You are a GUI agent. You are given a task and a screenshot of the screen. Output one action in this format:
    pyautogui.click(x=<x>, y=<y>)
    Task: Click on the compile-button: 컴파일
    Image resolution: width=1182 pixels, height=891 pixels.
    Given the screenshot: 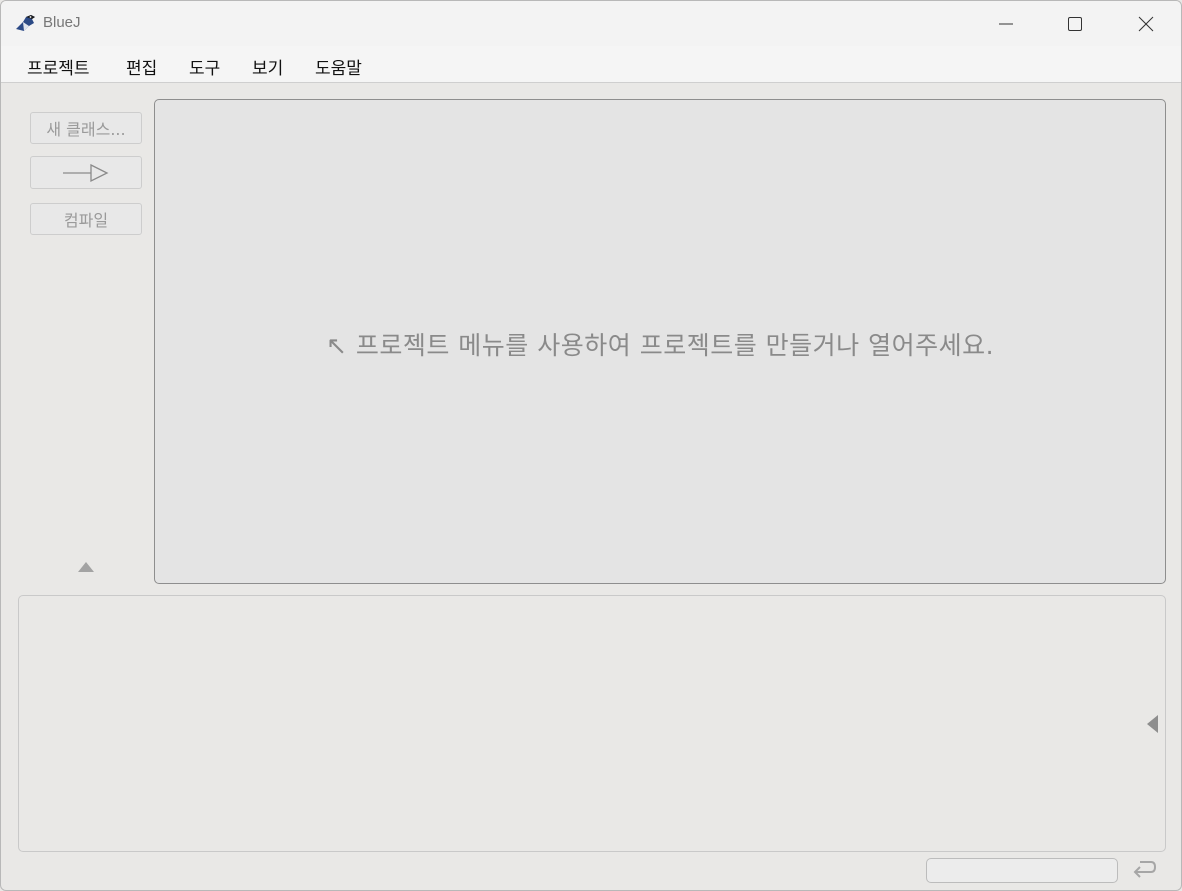 What is the action you would take?
    pyautogui.click(x=86, y=219)
    